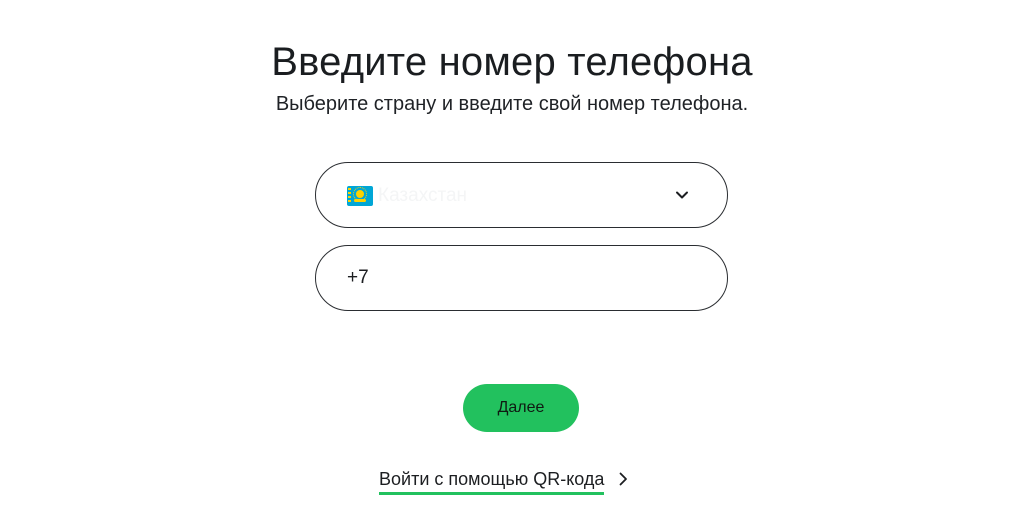 The width and height of the screenshot is (1024, 518). I want to click on qr-login-link: Войти с помощью QR-кода, so click(504, 481).